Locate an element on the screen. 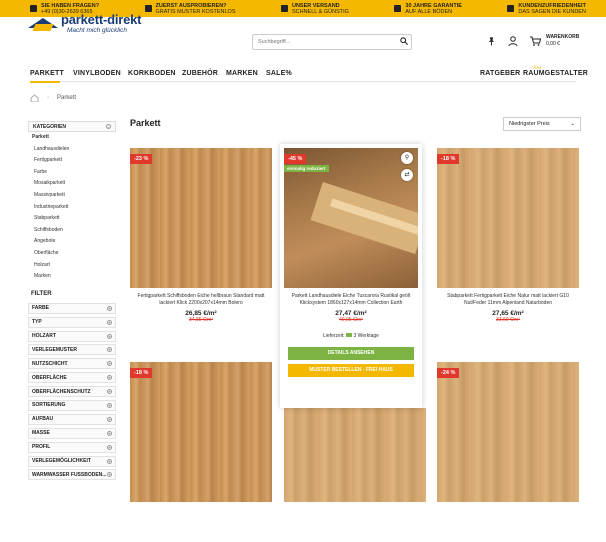 This screenshot has width=606, height=542. filter-row: TYP + is located at coordinates (72, 322).